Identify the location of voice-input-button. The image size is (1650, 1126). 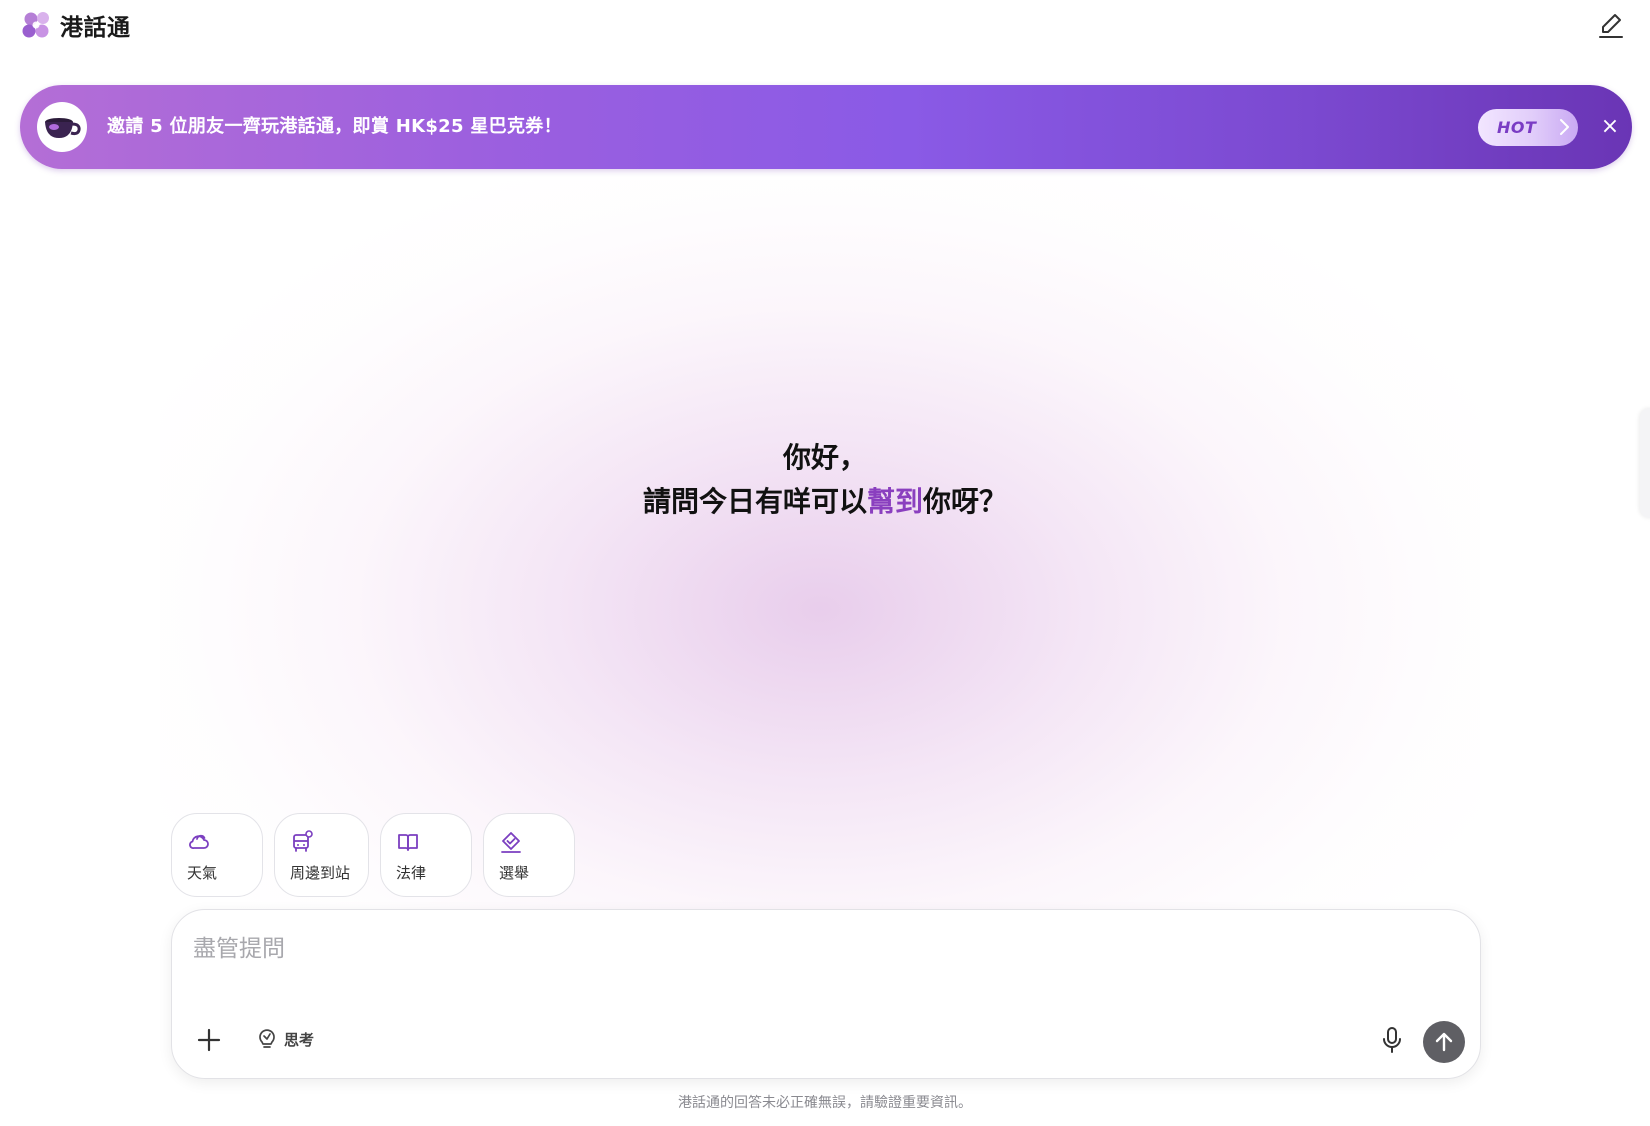
(1392, 1040).